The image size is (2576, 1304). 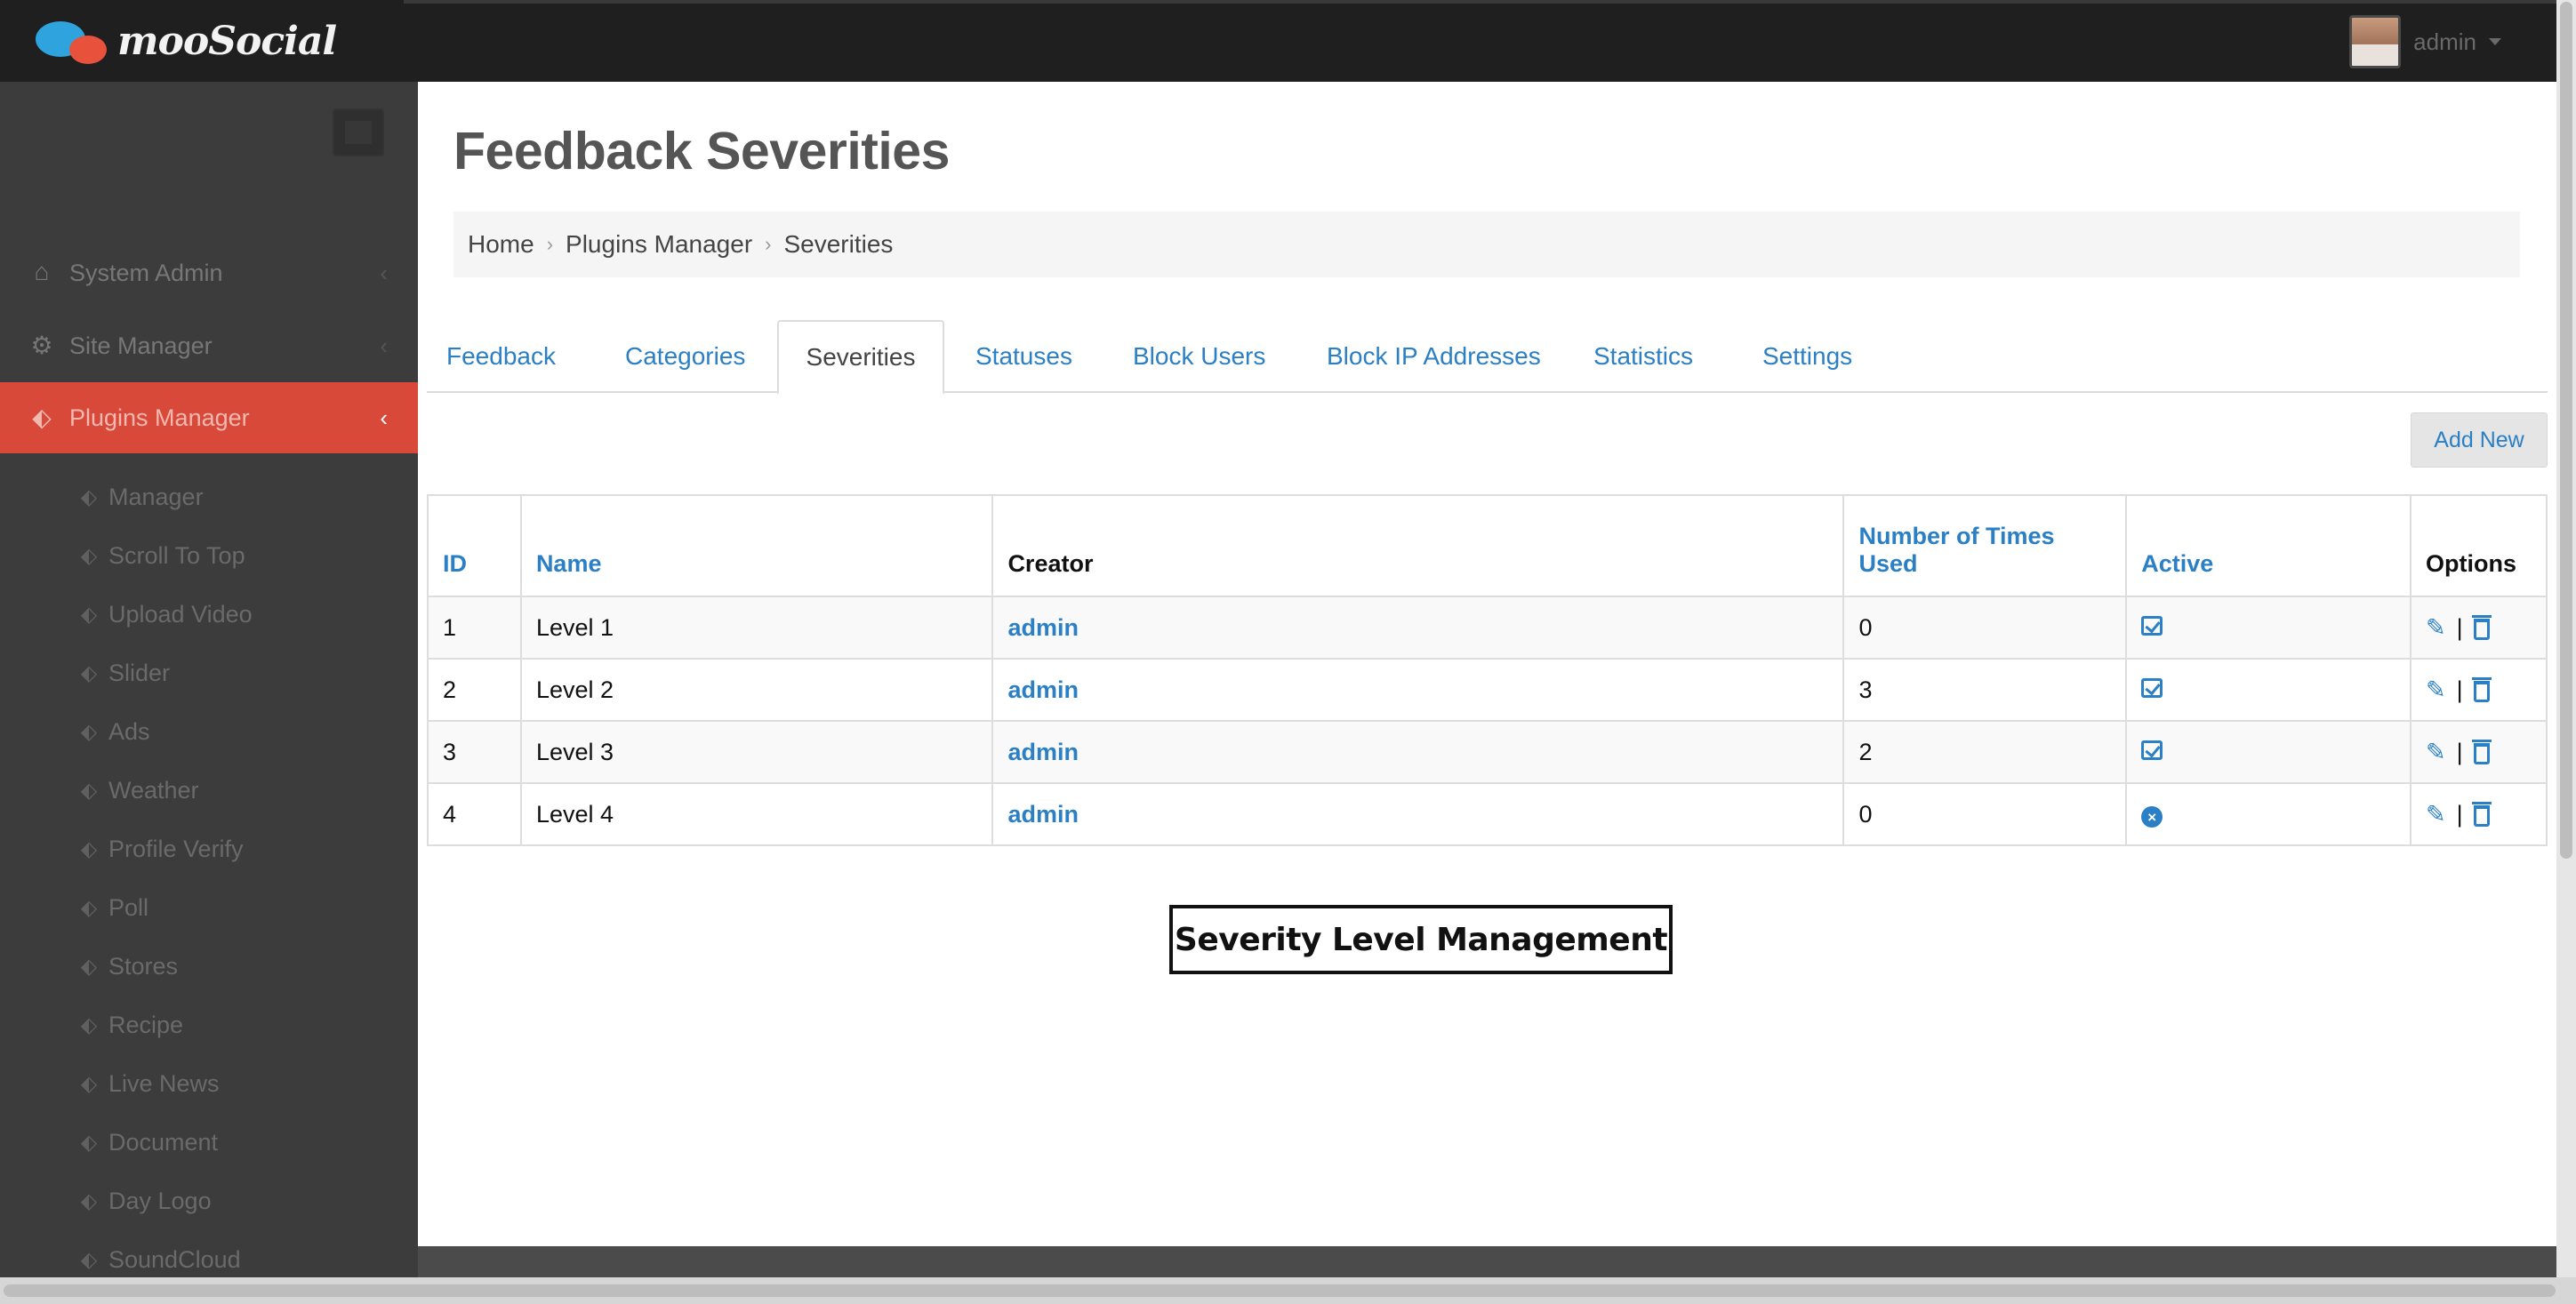 What do you see at coordinates (2444, 42) in the screenshot?
I see `user-name: admin` at bounding box center [2444, 42].